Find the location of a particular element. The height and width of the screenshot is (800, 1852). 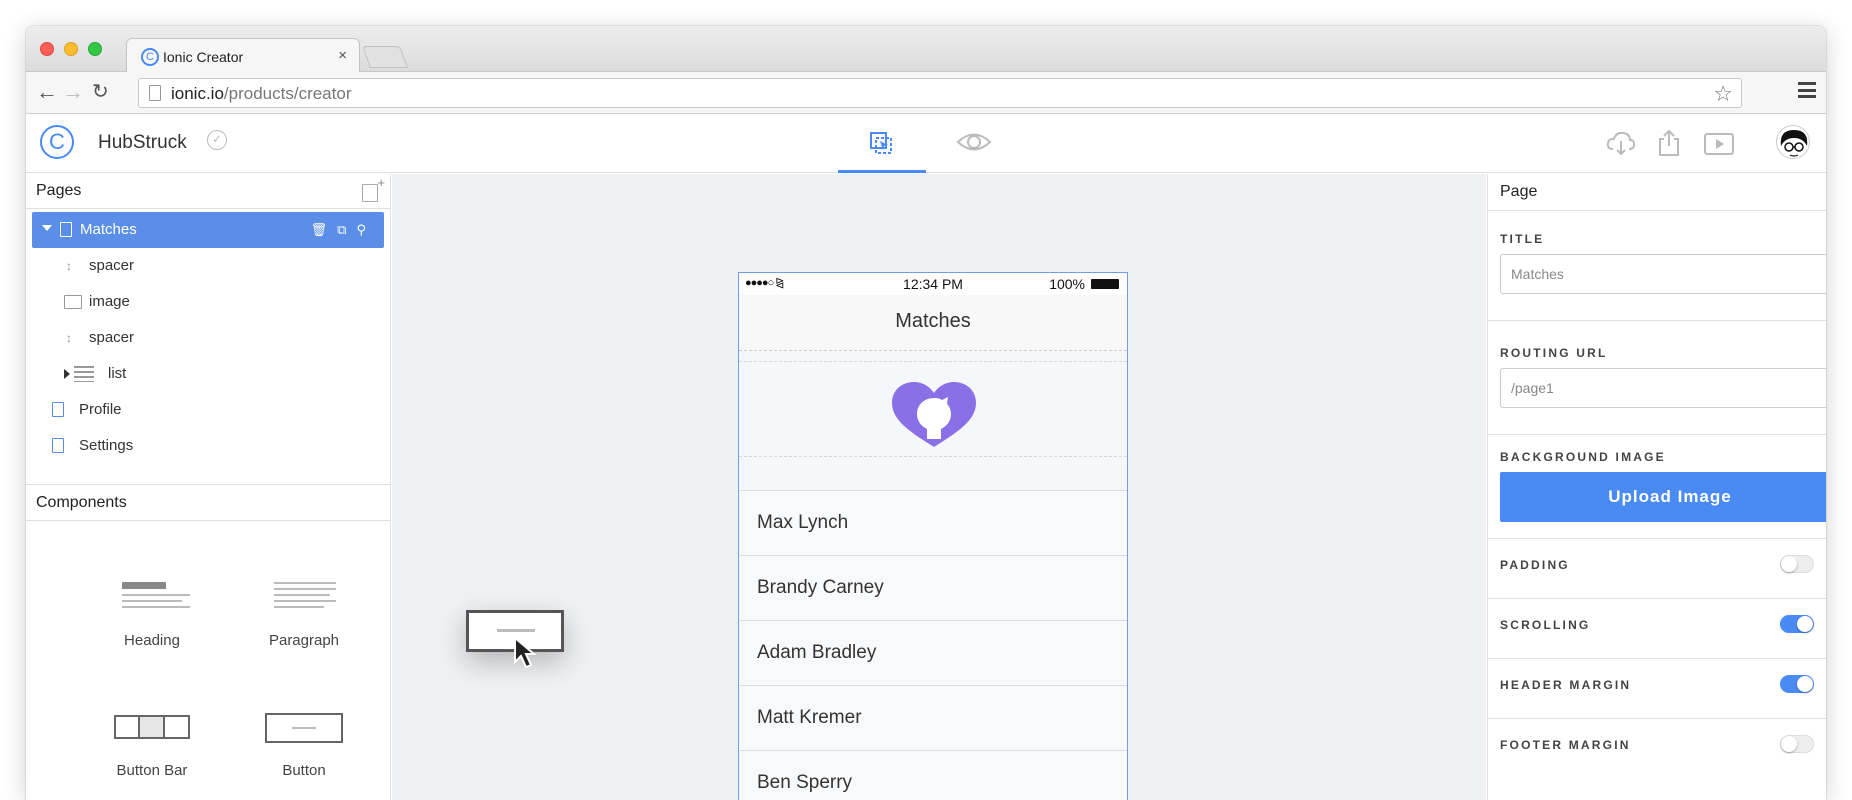

component-heading: Heading is located at coordinates (152, 611).